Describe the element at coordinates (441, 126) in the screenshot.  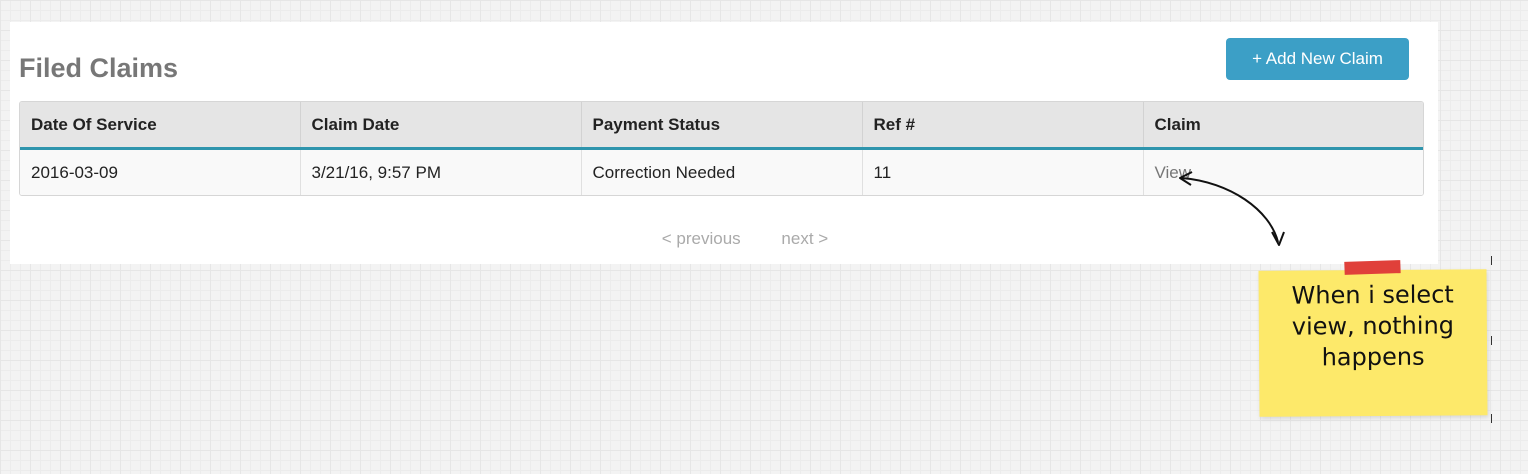
I see `column-header-claim-date: Claim Date` at that location.